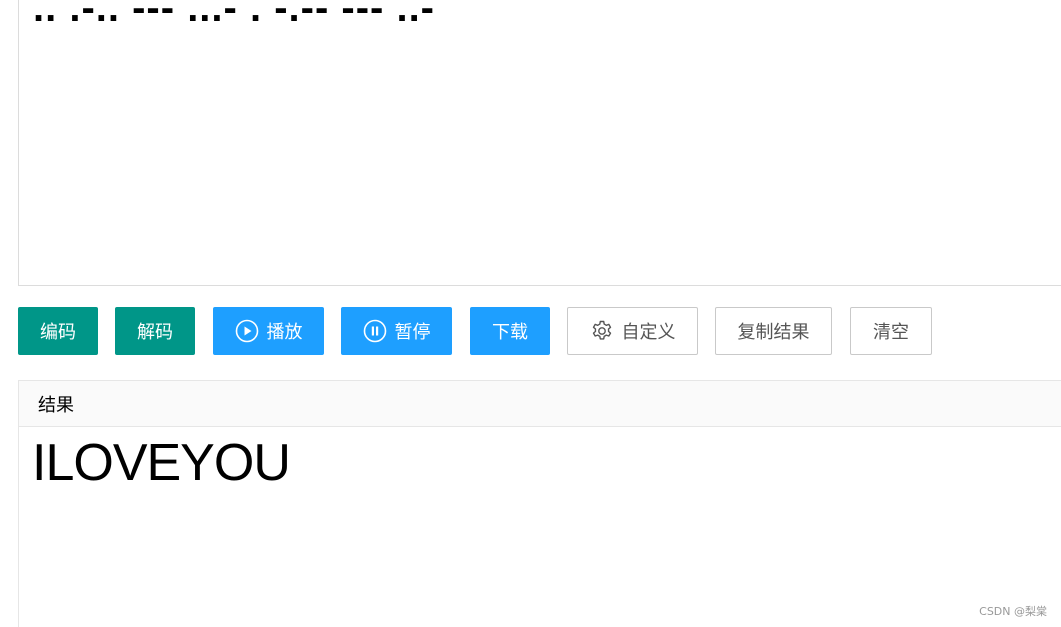  Describe the element at coordinates (161, 463) in the screenshot. I see `result-output-text: ILOVEYOU` at that location.